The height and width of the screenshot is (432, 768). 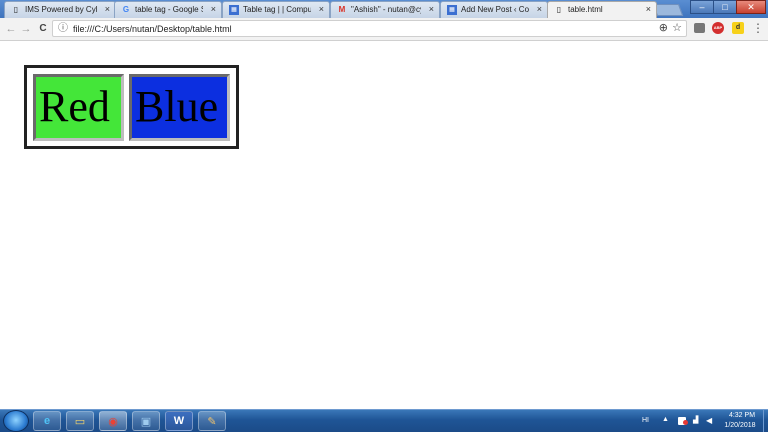 I want to click on alert-badge-icon, so click(x=685, y=422).